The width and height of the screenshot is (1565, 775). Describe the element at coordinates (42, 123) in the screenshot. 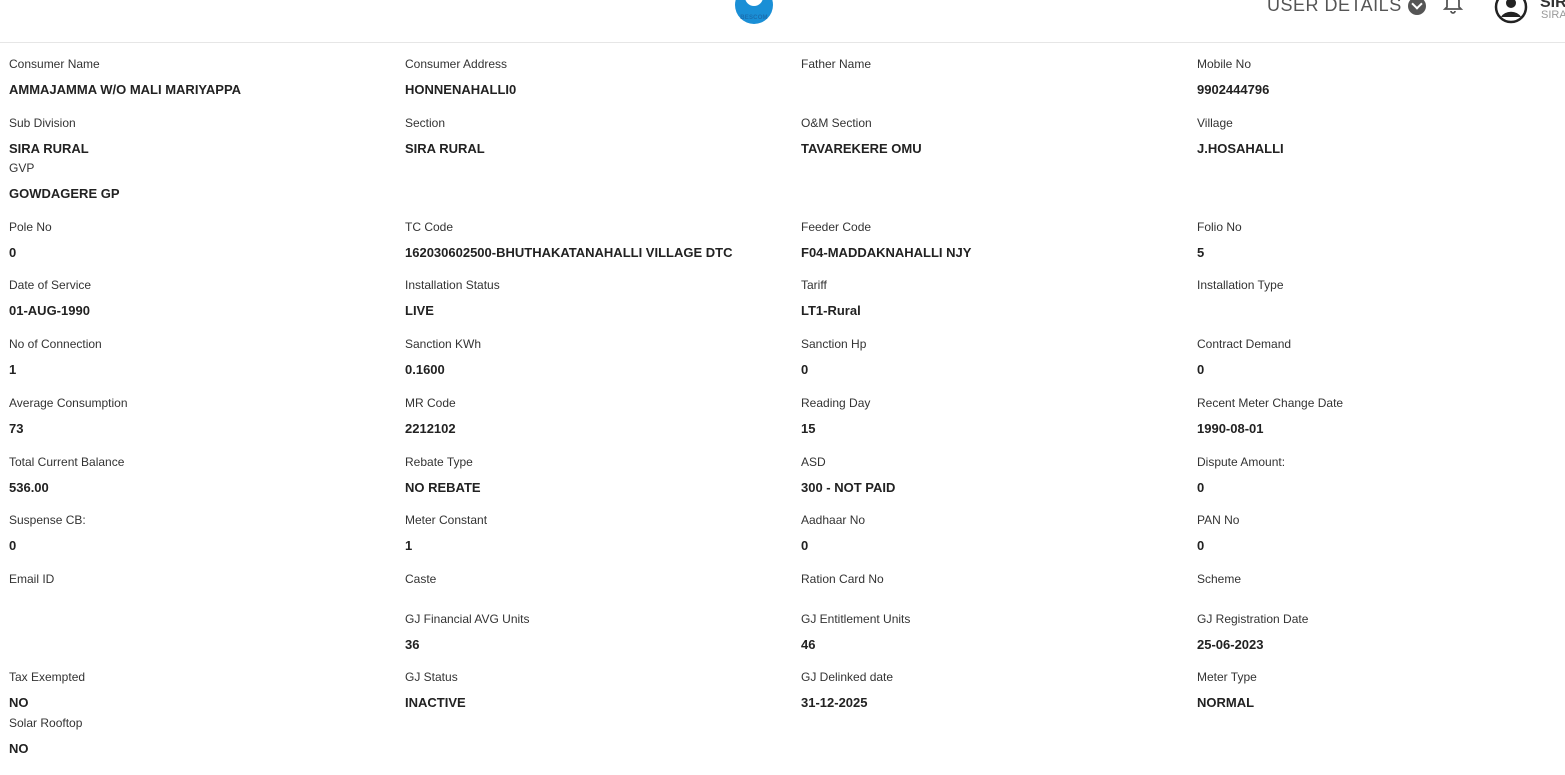

I see `field-label: Sub Division` at that location.